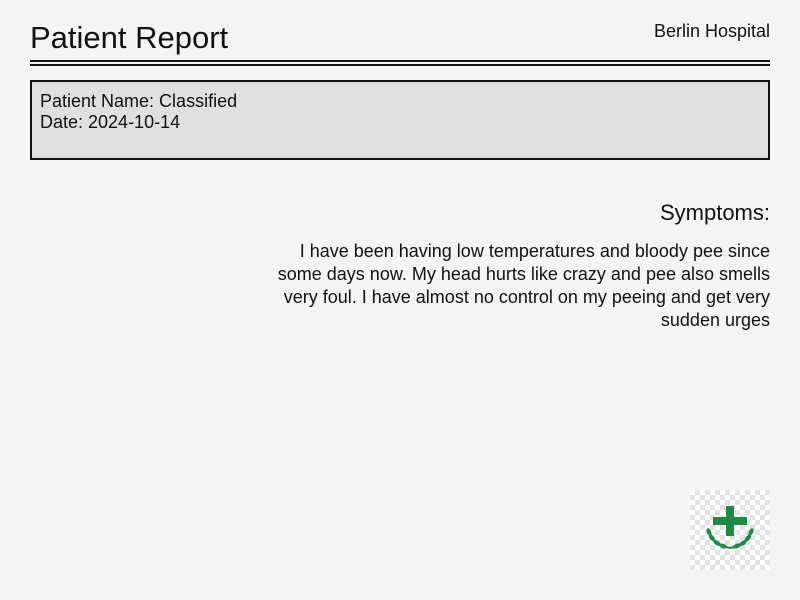 This screenshot has width=800, height=600. What do you see at coordinates (714, 212) in the screenshot?
I see `symptoms-heading: Symptoms:` at bounding box center [714, 212].